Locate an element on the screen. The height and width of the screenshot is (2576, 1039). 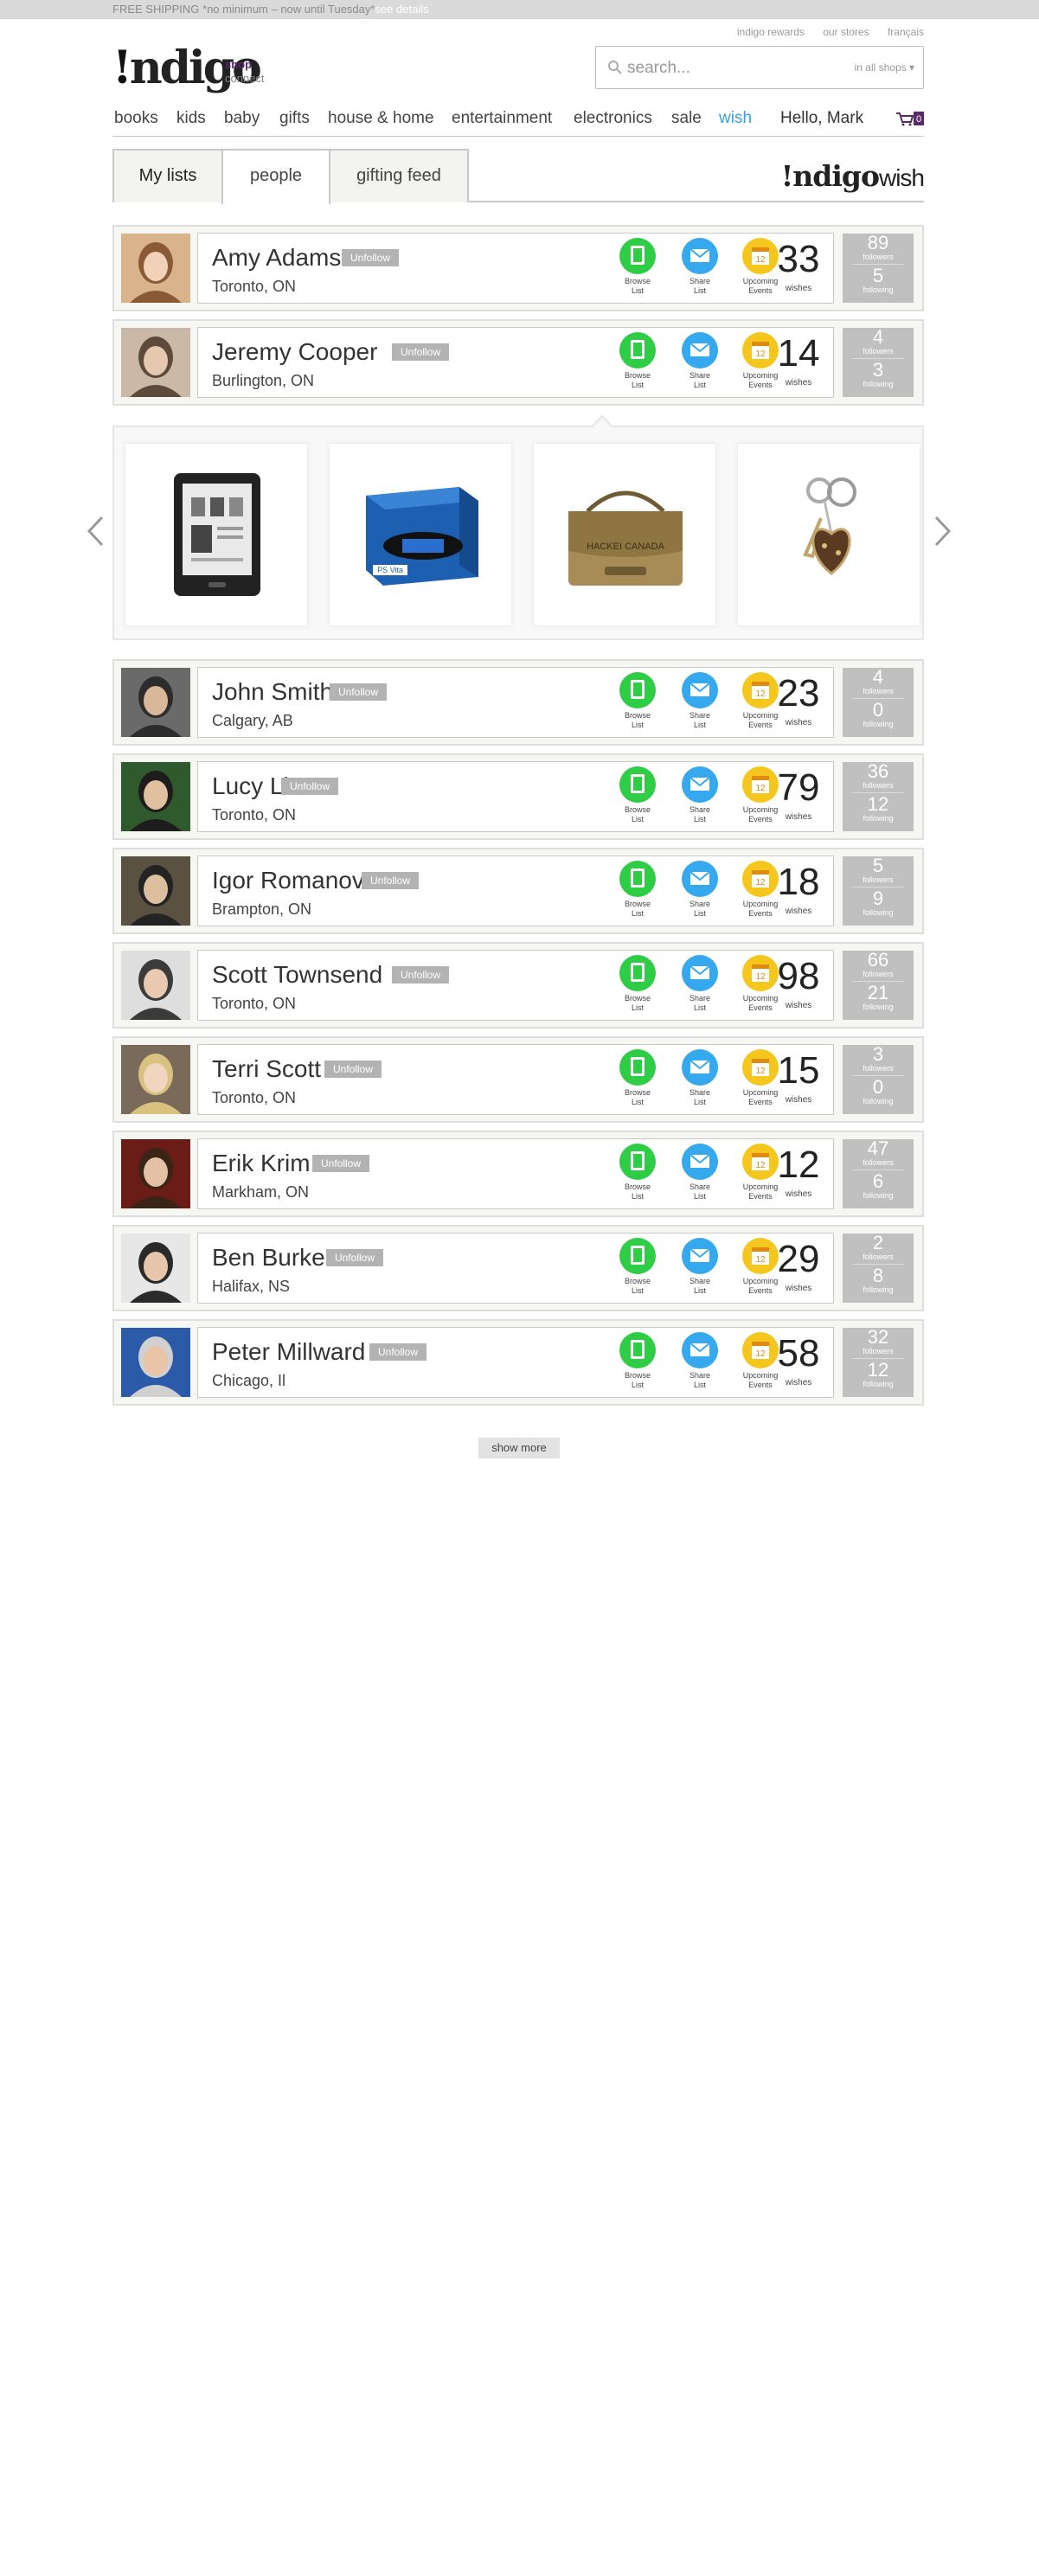
indigo-logo: !ndigo is located at coordinates (187, 68).